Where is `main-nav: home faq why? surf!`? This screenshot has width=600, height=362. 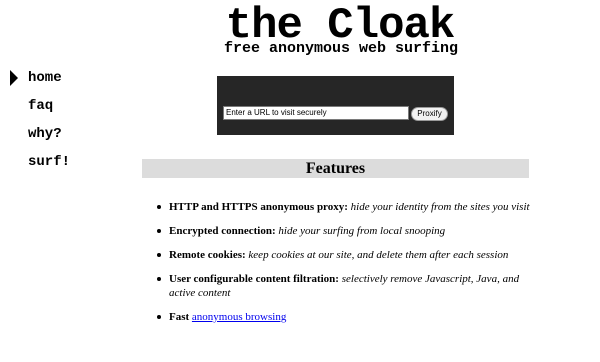
main-nav: home faq why? surf! is located at coordinates (40, 124).